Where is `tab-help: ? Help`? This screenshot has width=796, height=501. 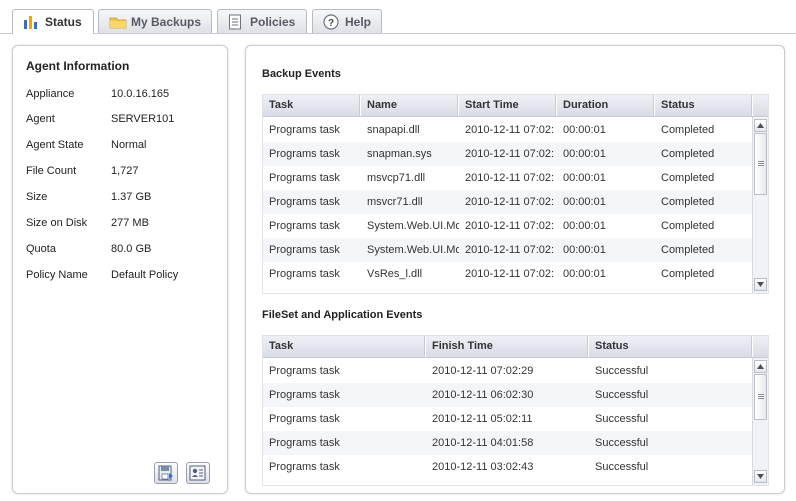 tab-help: ? Help is located at coordinates (347, 21).